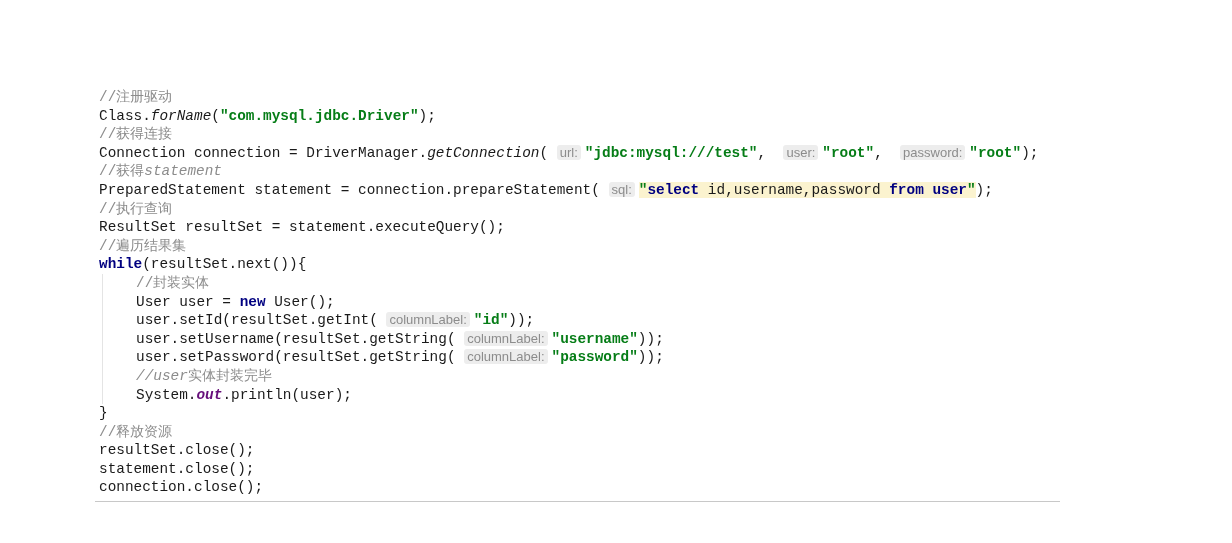 The height and width of the screenshot is (543, 1232). What do you see at coordinates (287, 394) in the screenshot?
I see `code-text: .println(user);` at bounding box center [287, 394].